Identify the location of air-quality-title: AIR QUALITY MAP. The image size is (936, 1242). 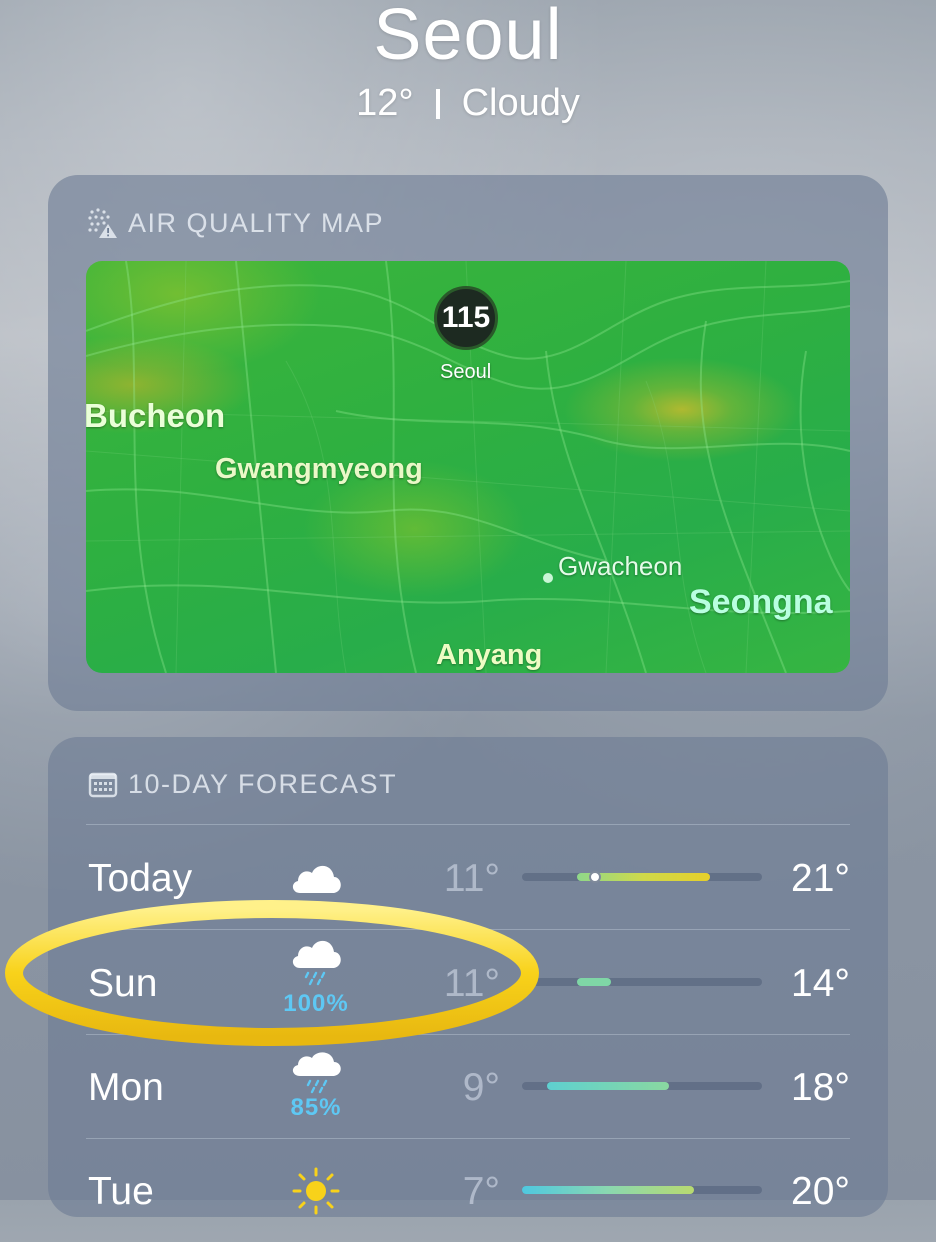
(256, 222).